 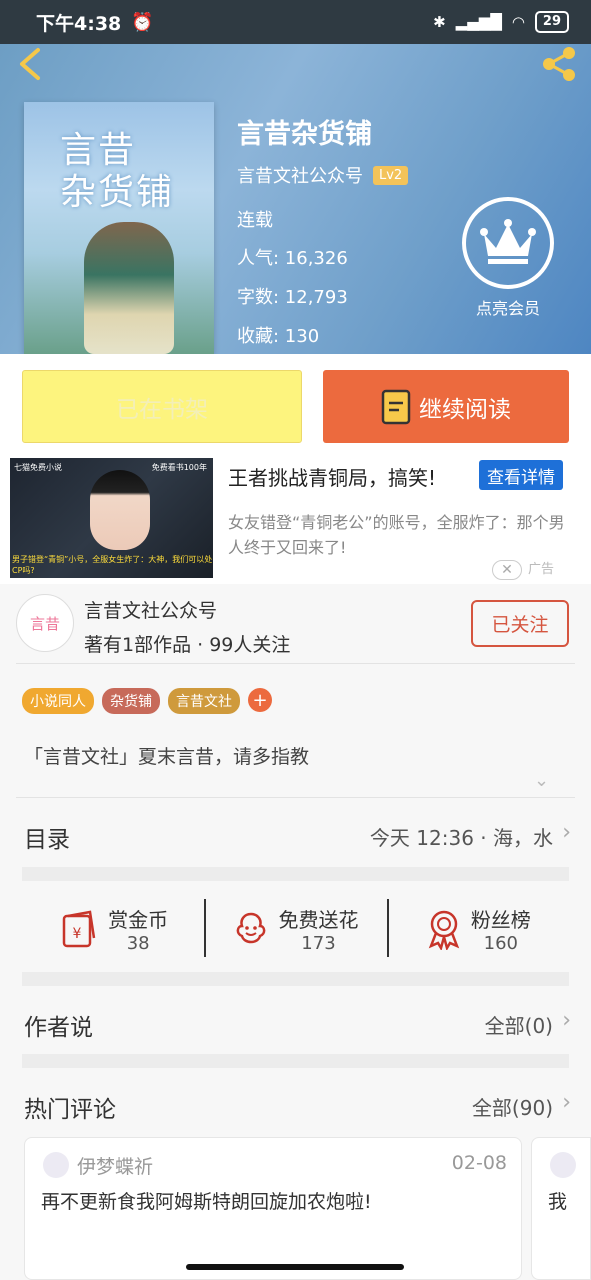 I want to click on cover-illustration, so click(x=129, y=288).